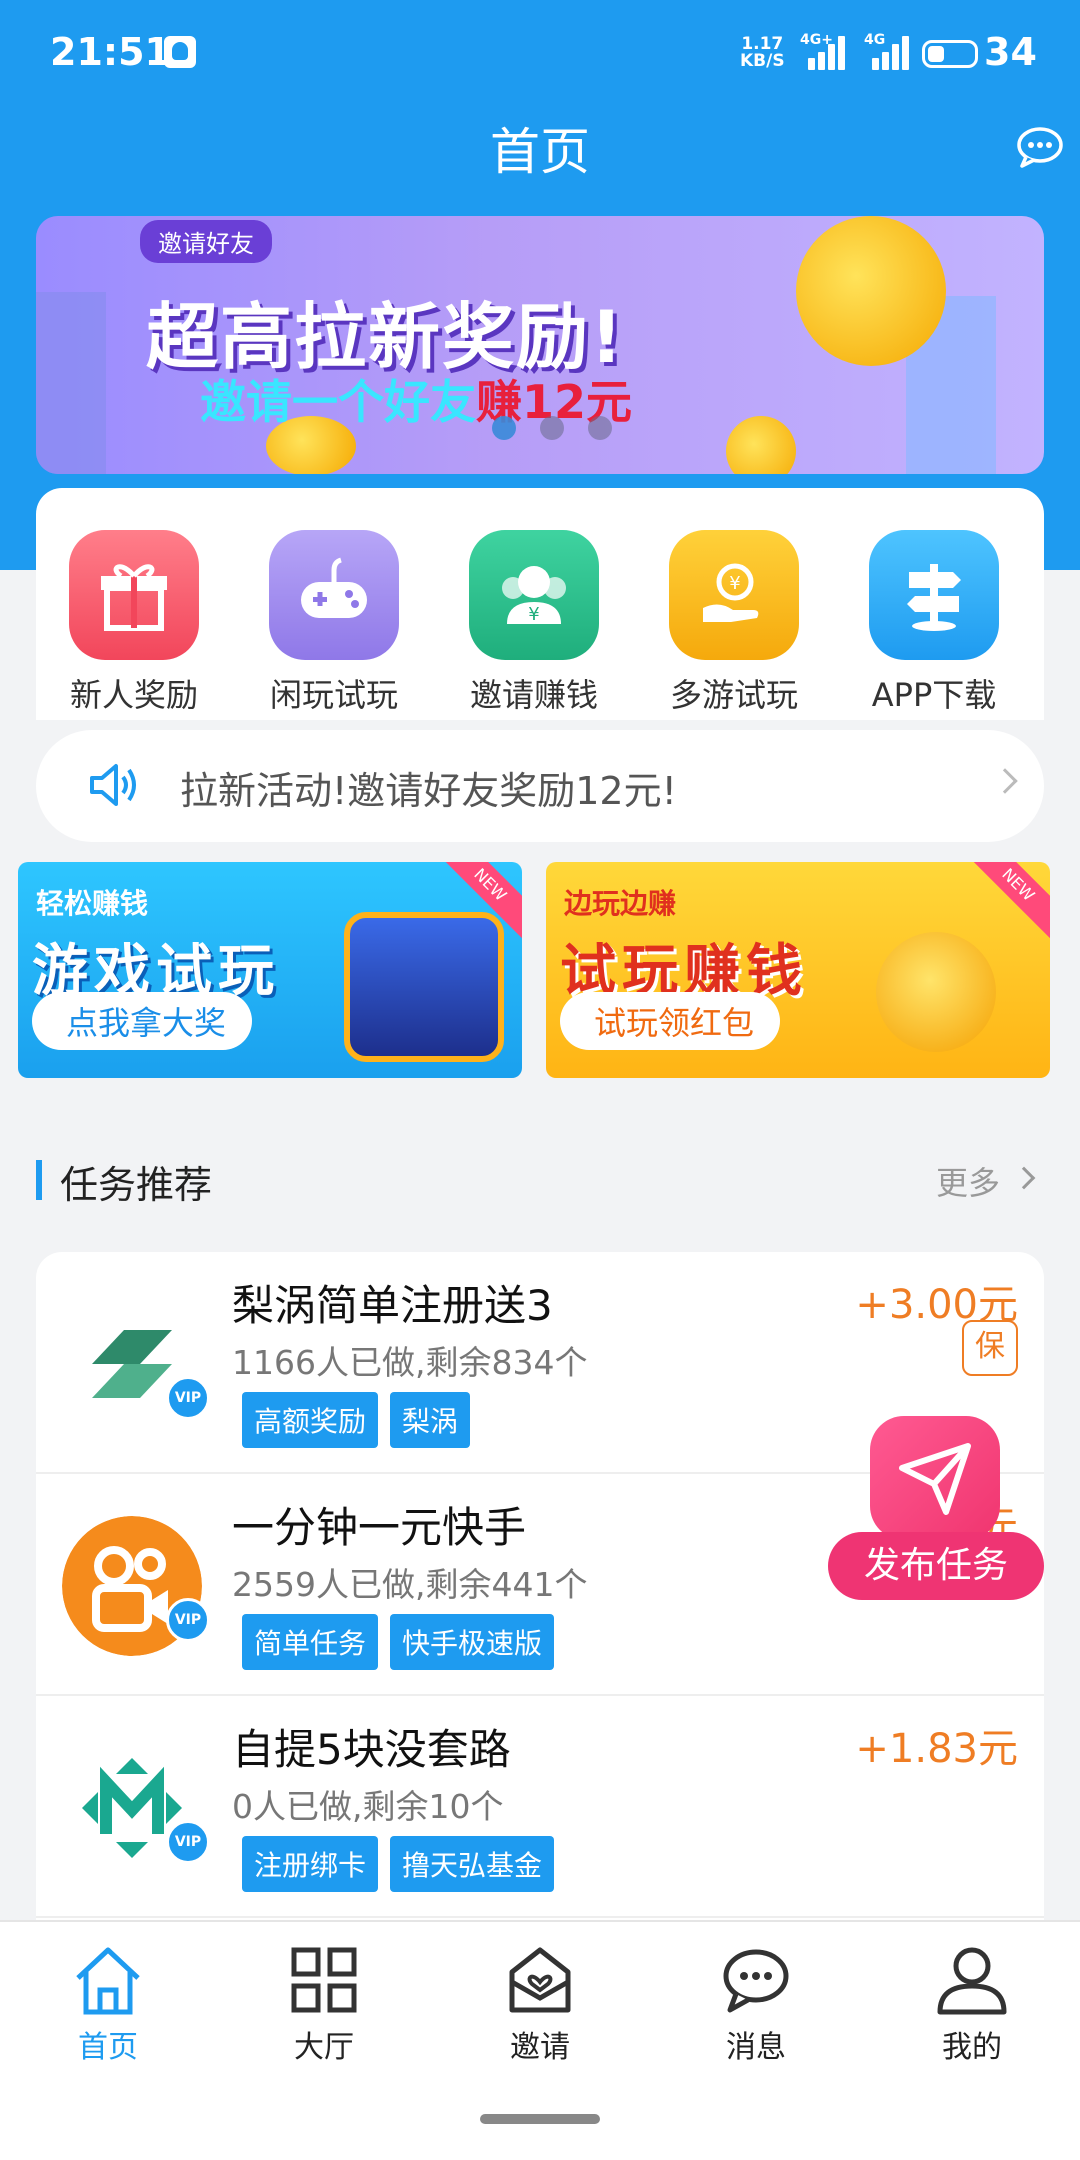 This screenshot has width=1080, height=2160. Describe the element at coordinates (762, 52) in the screenshot. I see `network-speed: 1.17 KB/S` at that location.